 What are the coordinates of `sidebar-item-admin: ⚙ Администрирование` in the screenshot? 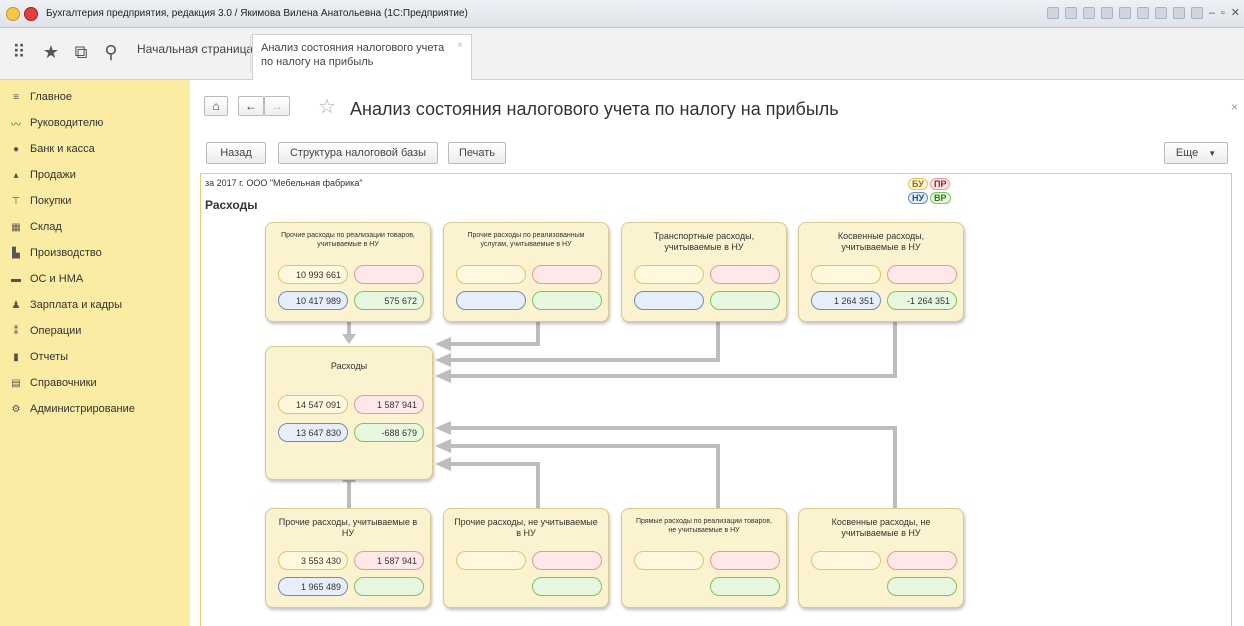 It's located at (72, 409).